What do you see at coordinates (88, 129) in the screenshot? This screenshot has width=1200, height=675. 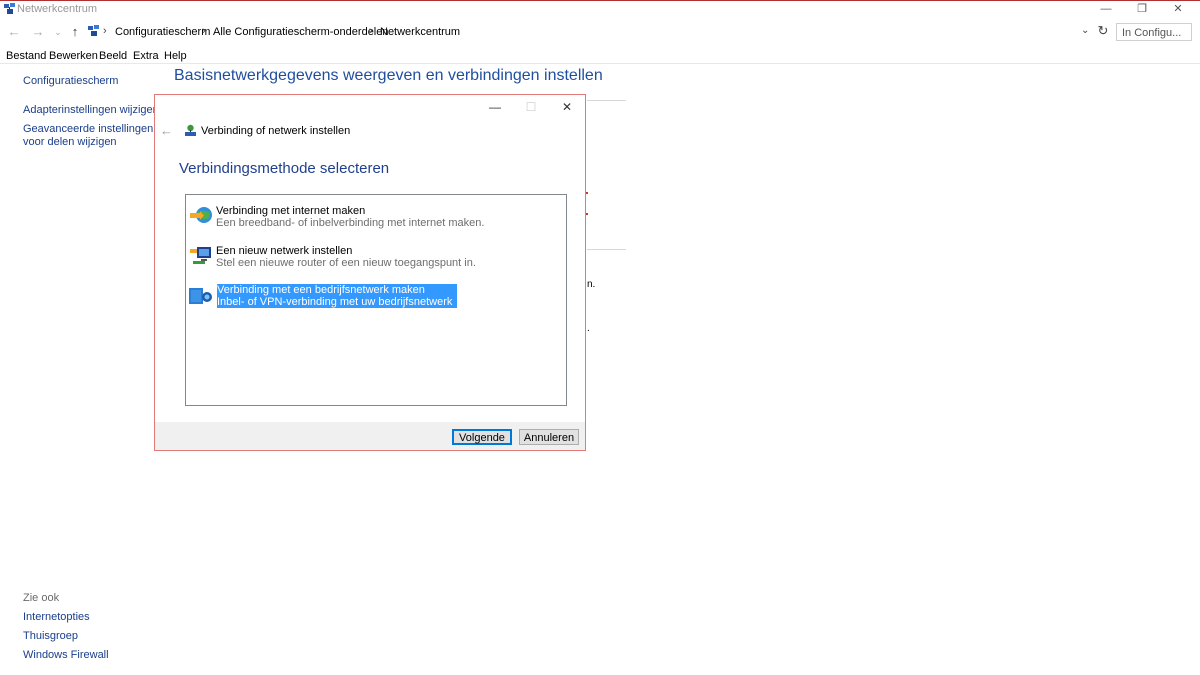 I see `advanced-sharing-link: Geavanceerde instellingen` at bounding box center [88, 129].